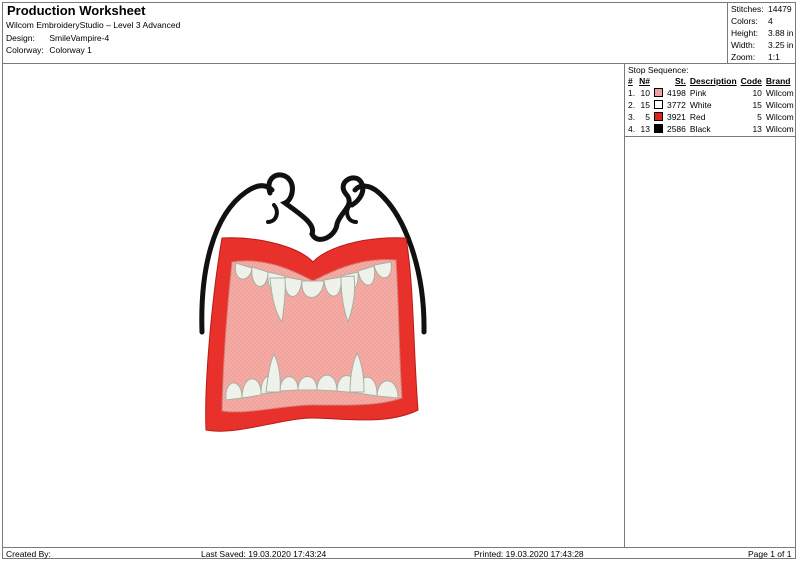 The width and height of the screenshot is (800, 563). Describe the element at coordinates (529, 554) in the screenshot. I see `printed-date: Printed: 19.03.2020 17:43:28` at that location.